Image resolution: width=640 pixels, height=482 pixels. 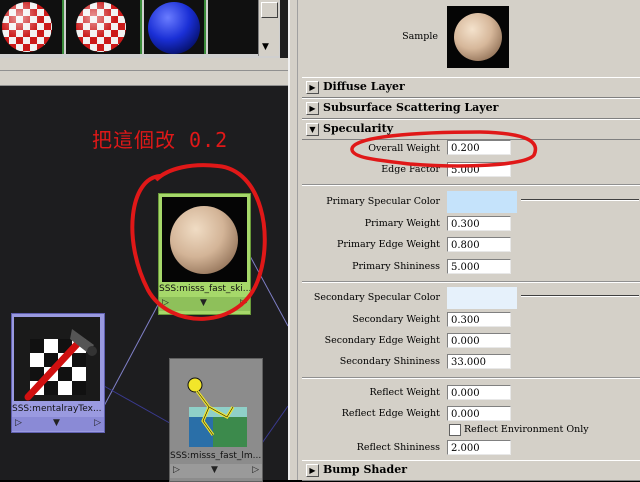 I want to click on reflect-edge-weight-label: Reflect Edge Weight, so click(x=390, y=413).